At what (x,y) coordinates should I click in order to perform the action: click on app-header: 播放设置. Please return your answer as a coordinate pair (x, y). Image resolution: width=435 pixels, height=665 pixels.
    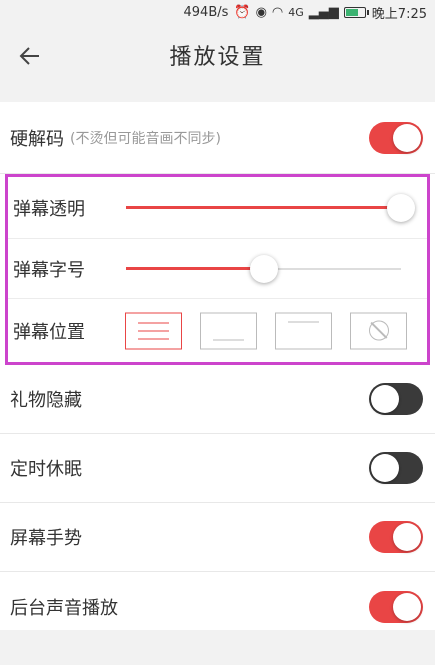
    Looking at the image, I should click on (217, 55).